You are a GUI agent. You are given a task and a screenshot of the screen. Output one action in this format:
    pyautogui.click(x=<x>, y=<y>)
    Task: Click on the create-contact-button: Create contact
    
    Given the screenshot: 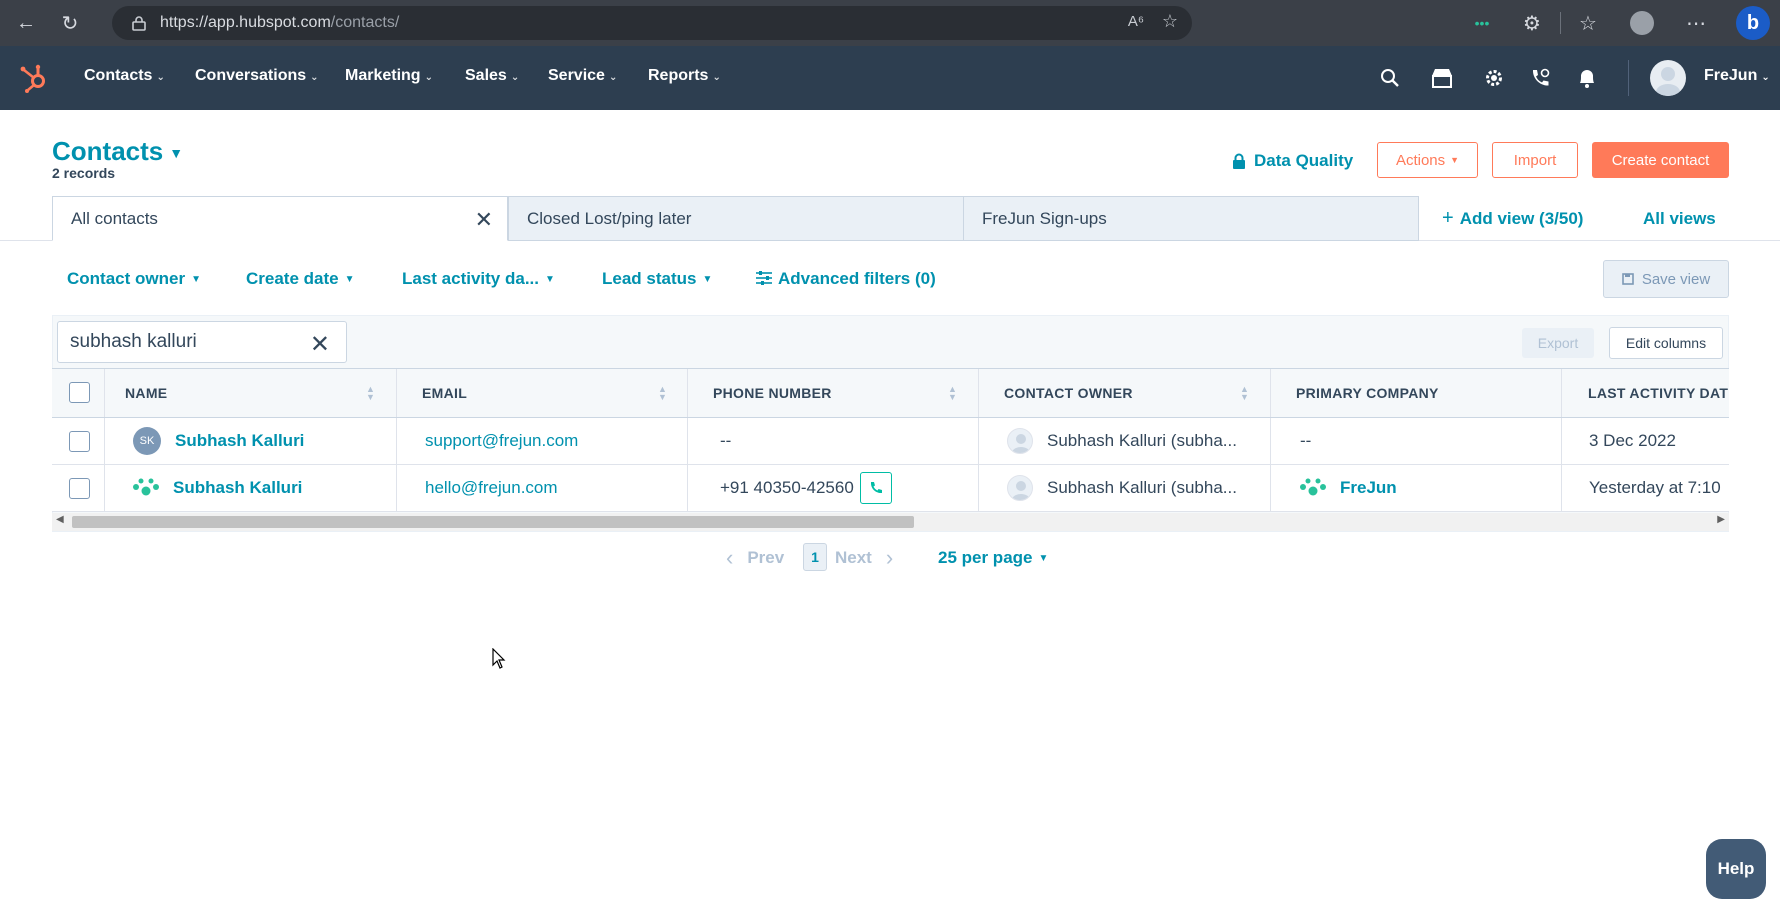 What is the action you would take?
    pyautogui.click(x=1660, y=160)
    